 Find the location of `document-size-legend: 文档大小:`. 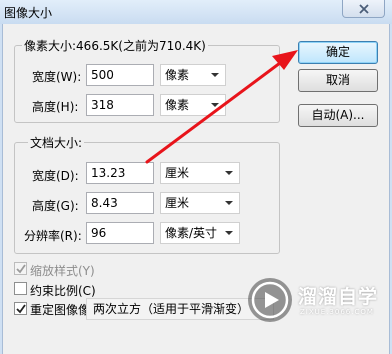

document-size-legend: 文档大小: is located at coordinates (56, 142).